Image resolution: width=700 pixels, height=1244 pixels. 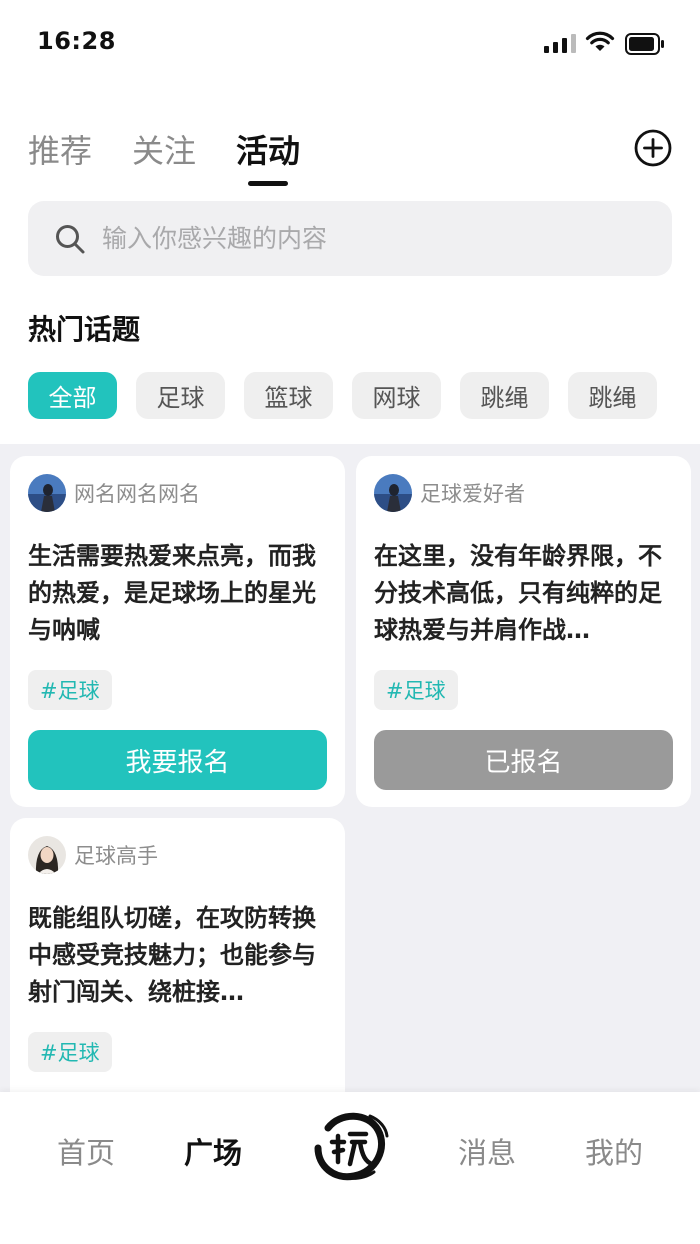 I want to click on tab-activities: 活动, so click(x=268, y=156).